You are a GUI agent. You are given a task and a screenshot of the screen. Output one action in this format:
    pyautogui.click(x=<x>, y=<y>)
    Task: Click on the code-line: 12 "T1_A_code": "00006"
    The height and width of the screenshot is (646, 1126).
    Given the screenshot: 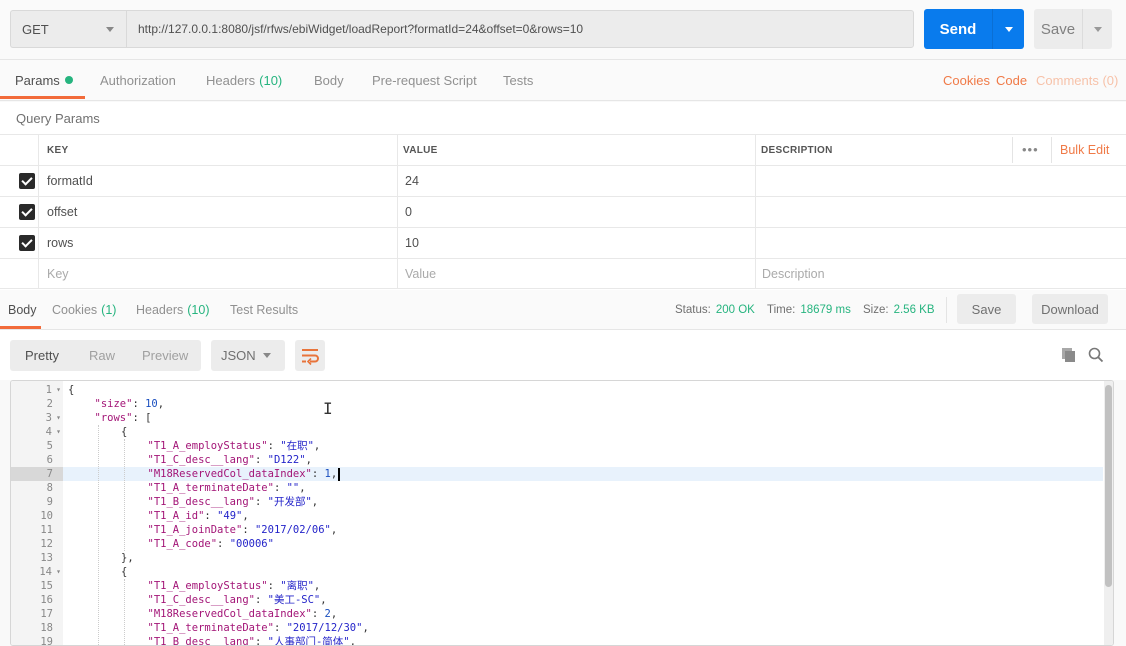 What is the action you would take?
    pyautogui.click(x=557, y=544)
    